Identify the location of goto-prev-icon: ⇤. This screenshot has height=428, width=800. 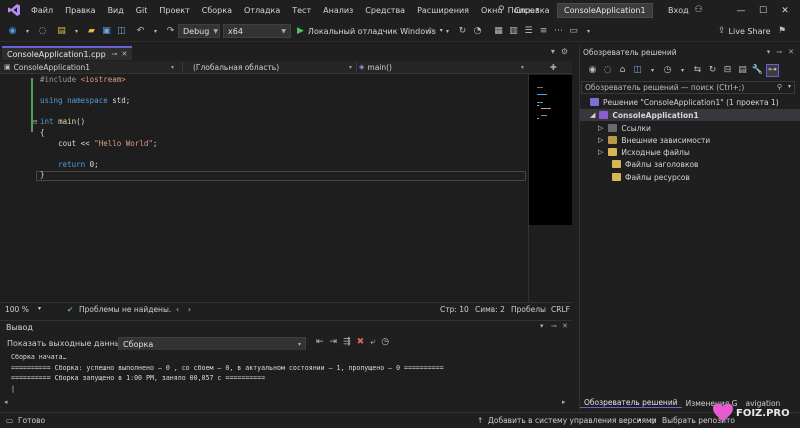
(320, 342).